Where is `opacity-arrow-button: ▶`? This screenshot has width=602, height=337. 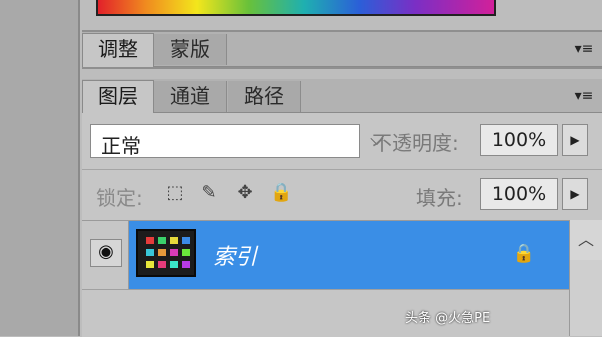 opacity-arrow-button: ▶ is located at coordinates (575, 140).